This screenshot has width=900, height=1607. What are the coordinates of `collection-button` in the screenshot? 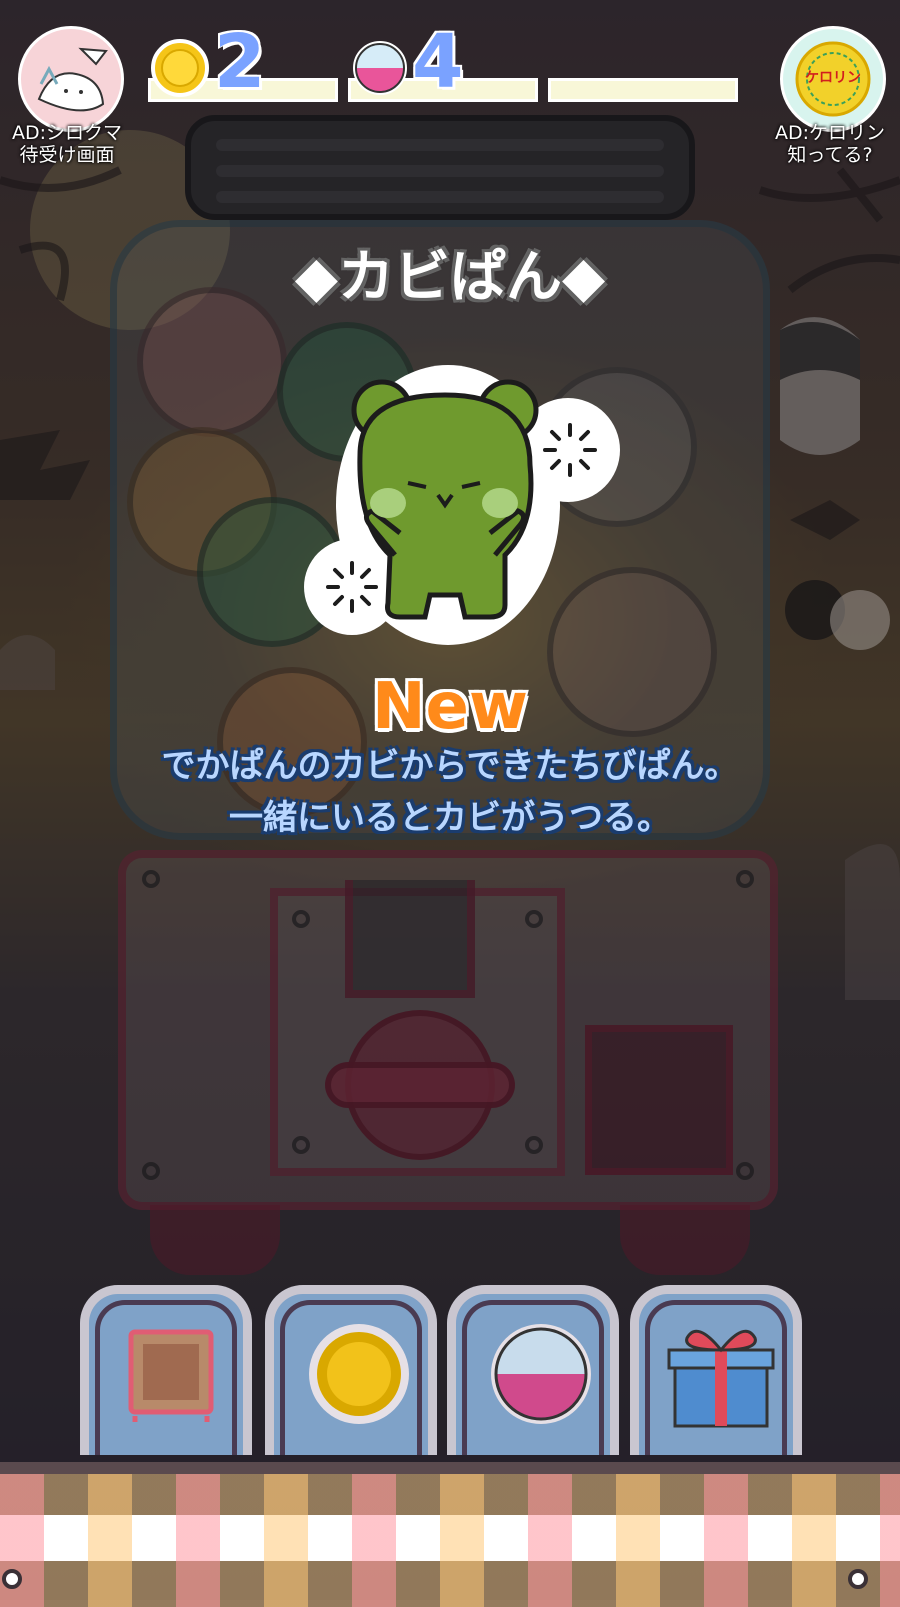 It's located at (166, 1370).